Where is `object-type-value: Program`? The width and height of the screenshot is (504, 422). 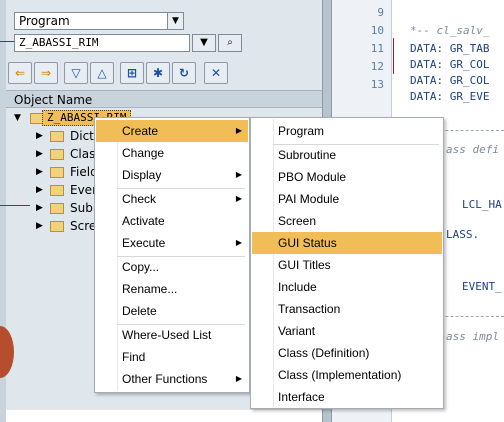
object-type-value: Program is located at coordinates (44, 21).